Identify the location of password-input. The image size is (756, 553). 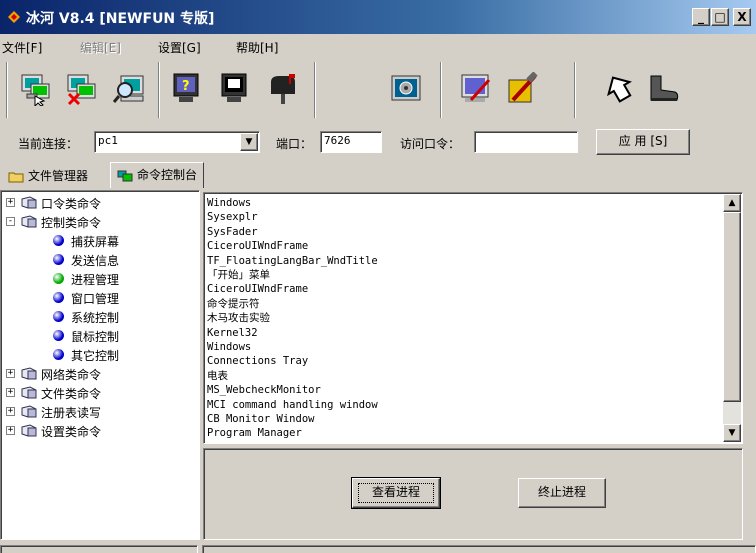
(526, 142).